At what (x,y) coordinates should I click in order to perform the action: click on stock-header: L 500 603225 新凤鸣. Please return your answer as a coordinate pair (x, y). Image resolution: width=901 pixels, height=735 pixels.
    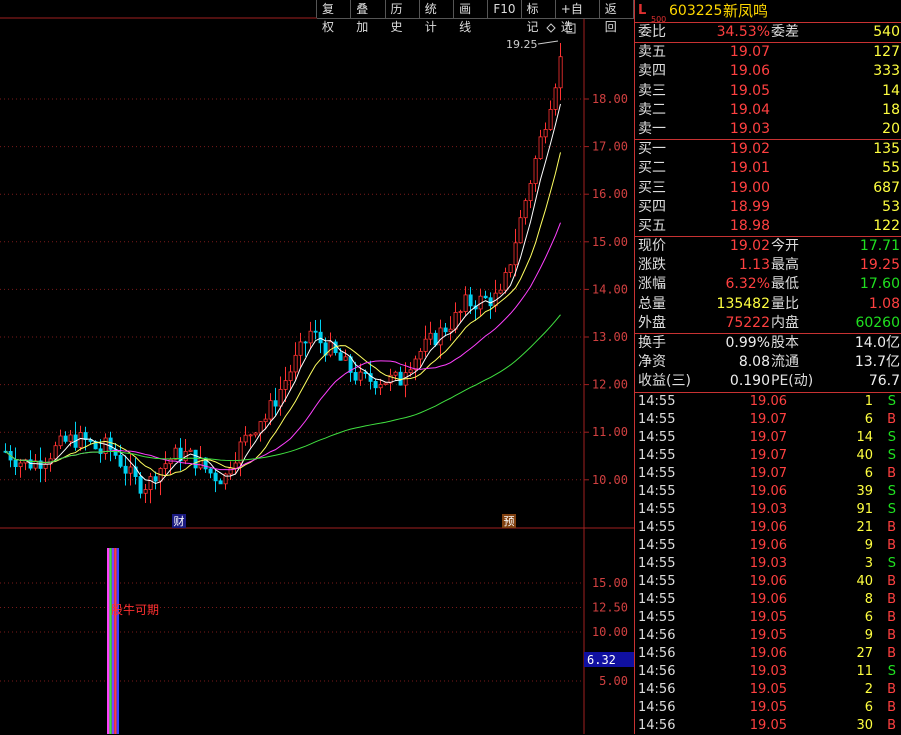
    Looking at the image, I should click on (768, 12).